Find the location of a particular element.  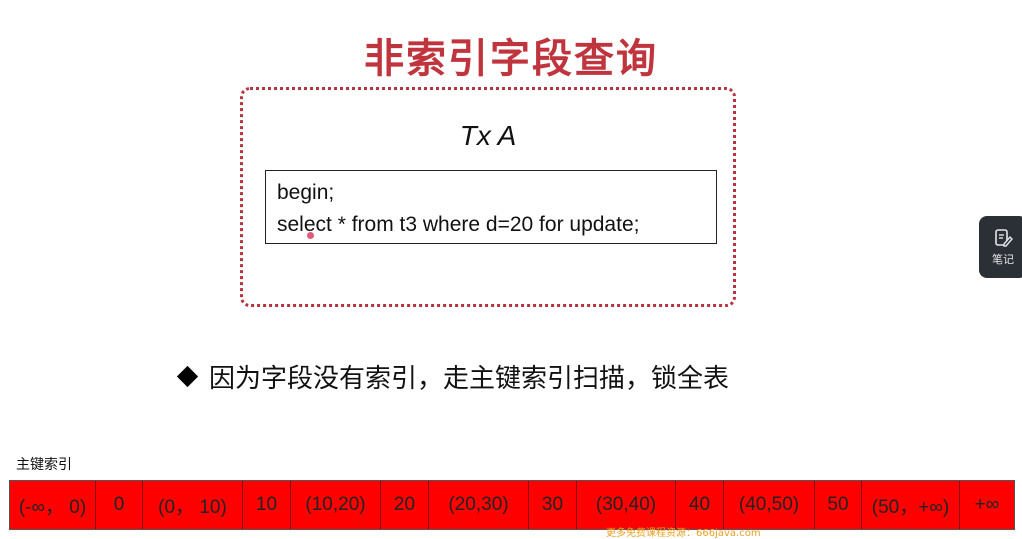

slide-title: 非索引字段查询 is located at coordinates (511, 59).